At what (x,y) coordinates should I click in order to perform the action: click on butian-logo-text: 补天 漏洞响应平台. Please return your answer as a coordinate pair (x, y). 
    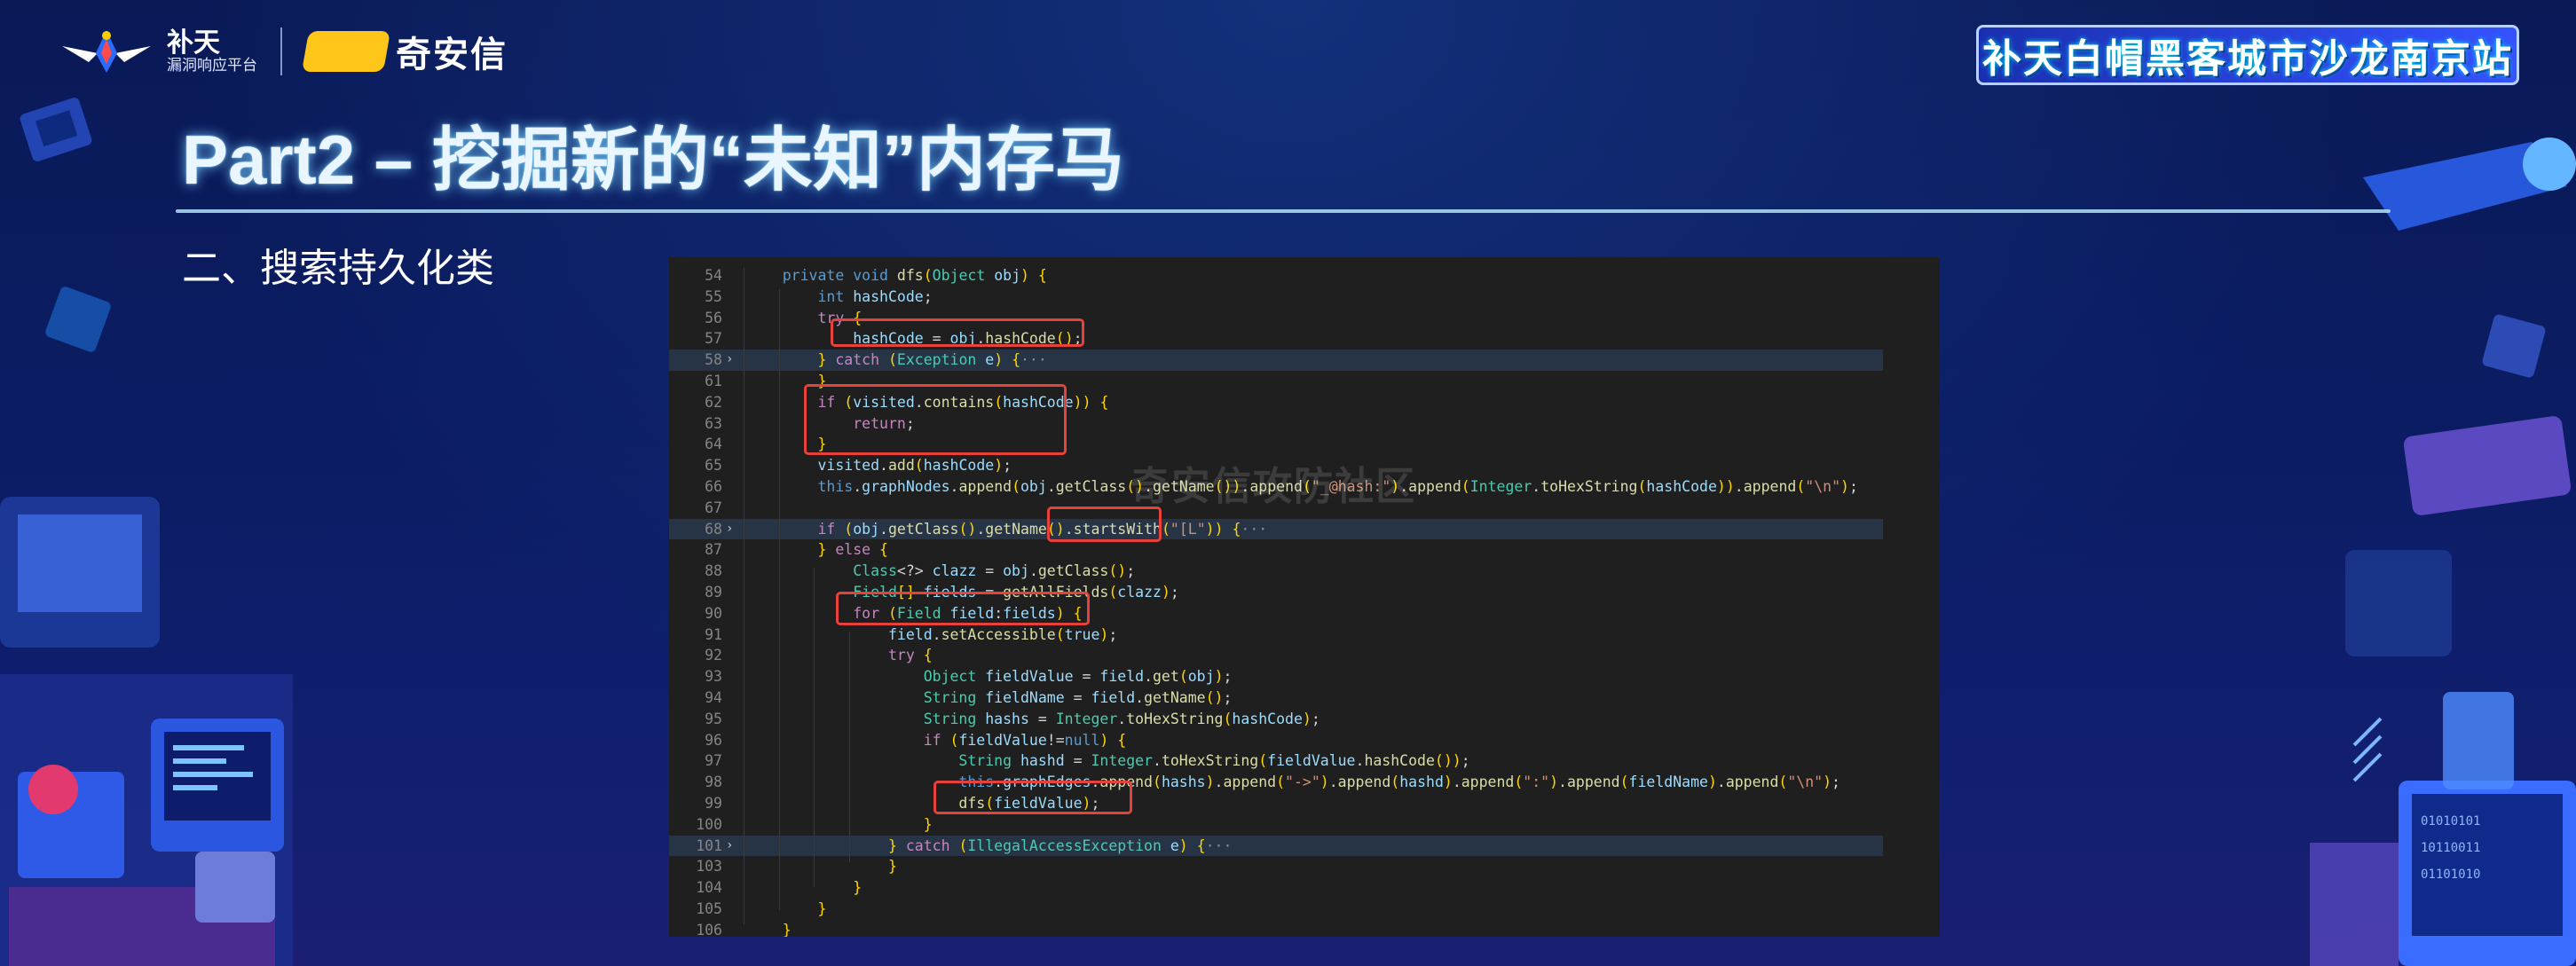
    Looking at the image, I should click on (212, 51).